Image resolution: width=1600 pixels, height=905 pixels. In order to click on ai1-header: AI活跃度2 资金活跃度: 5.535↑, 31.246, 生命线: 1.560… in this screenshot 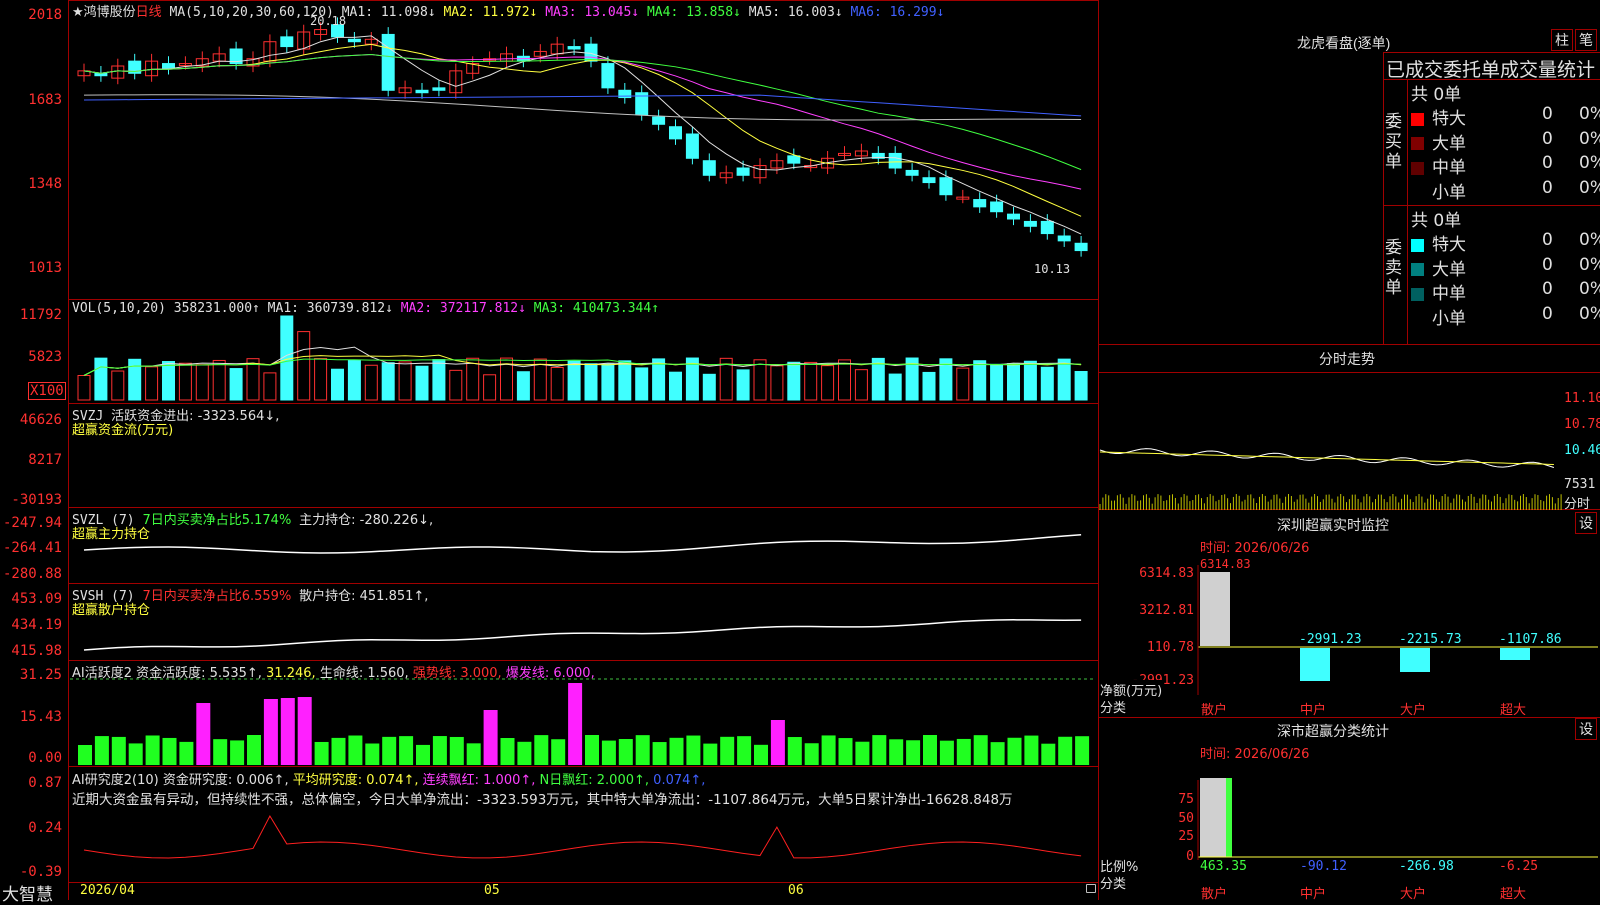, I will do `click(333, 671)`.